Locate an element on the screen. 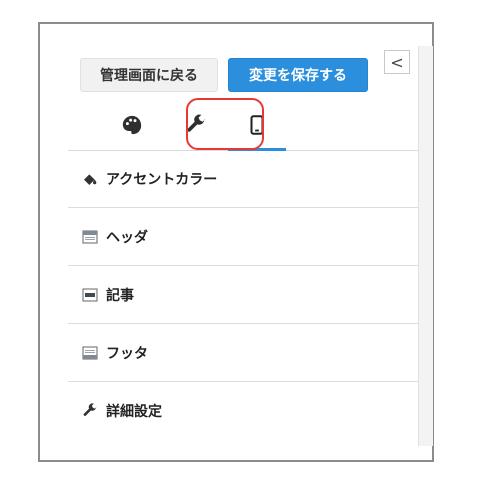 This screenshot has height=500, width=500. menu-item-label: 記事 is located at coordinates (120, 295).